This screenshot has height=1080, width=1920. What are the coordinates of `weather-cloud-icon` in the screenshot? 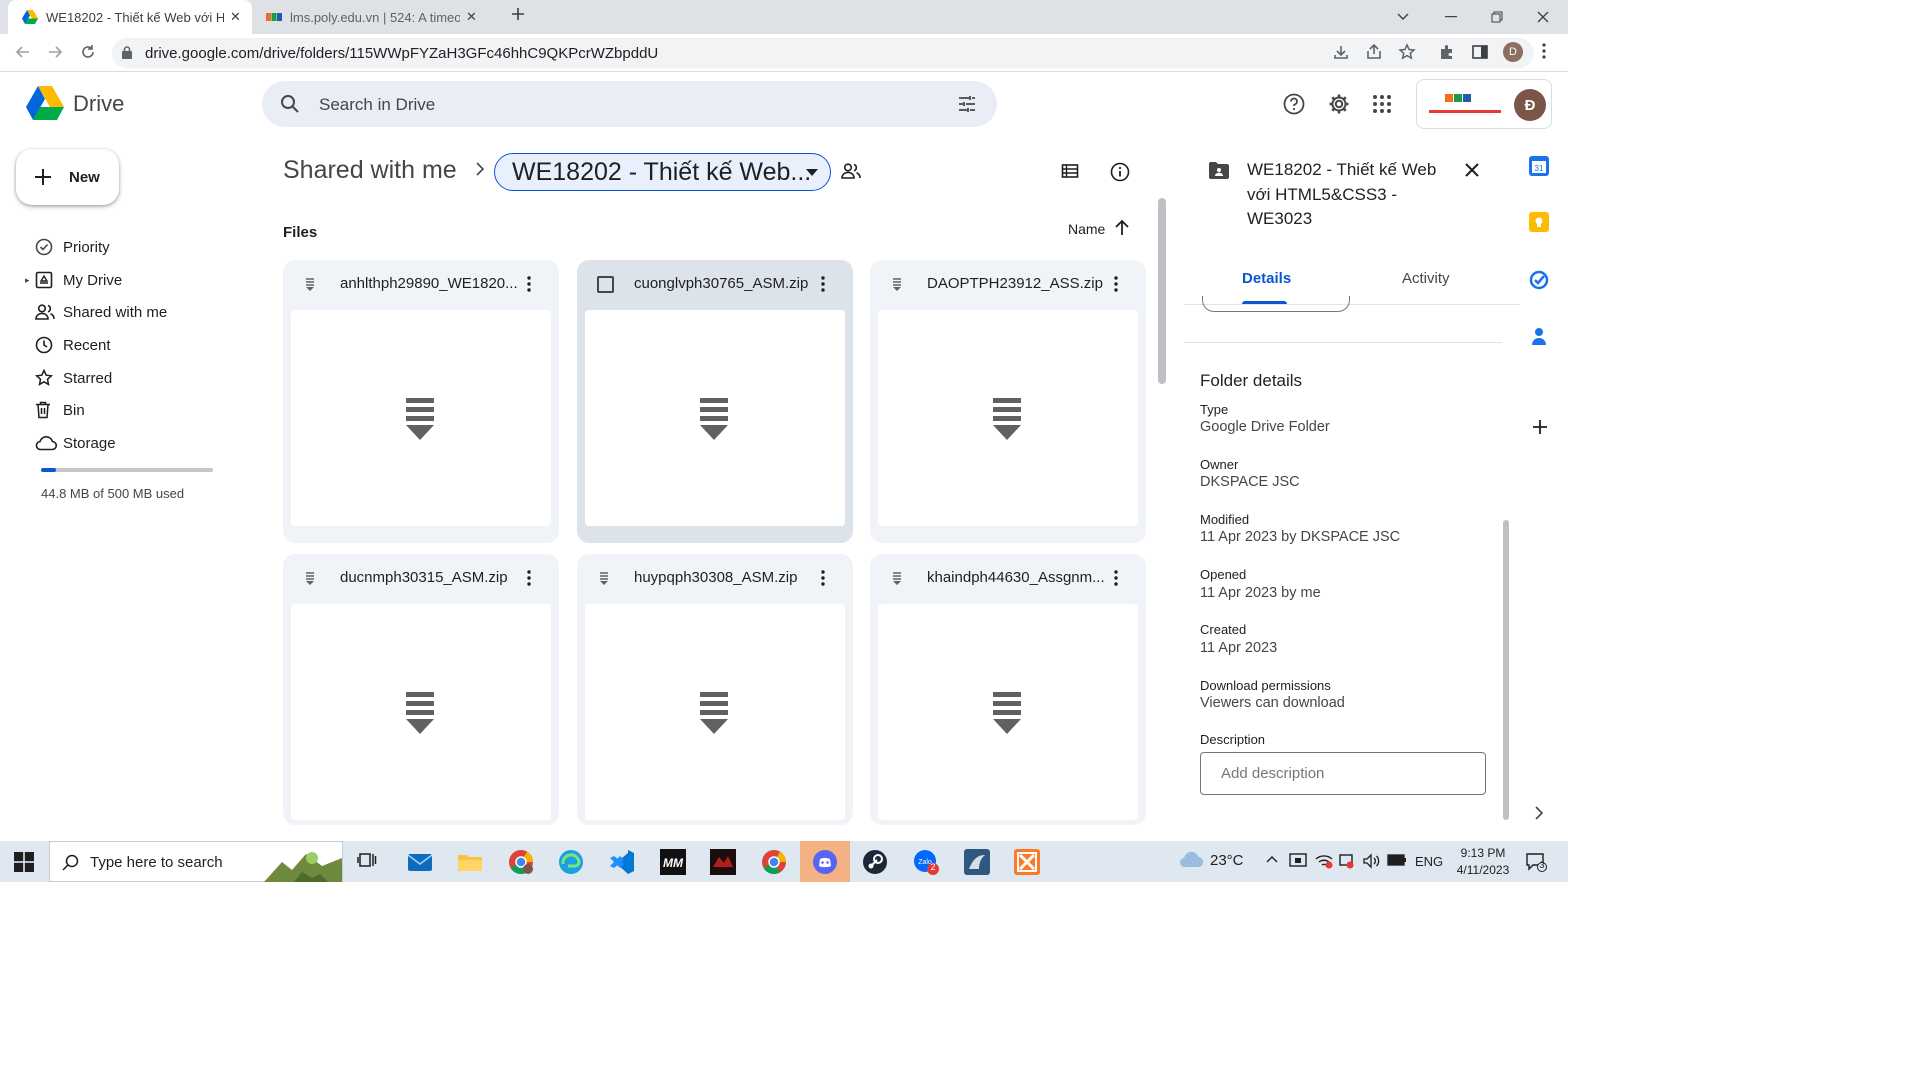 It's located at (1191, 863).